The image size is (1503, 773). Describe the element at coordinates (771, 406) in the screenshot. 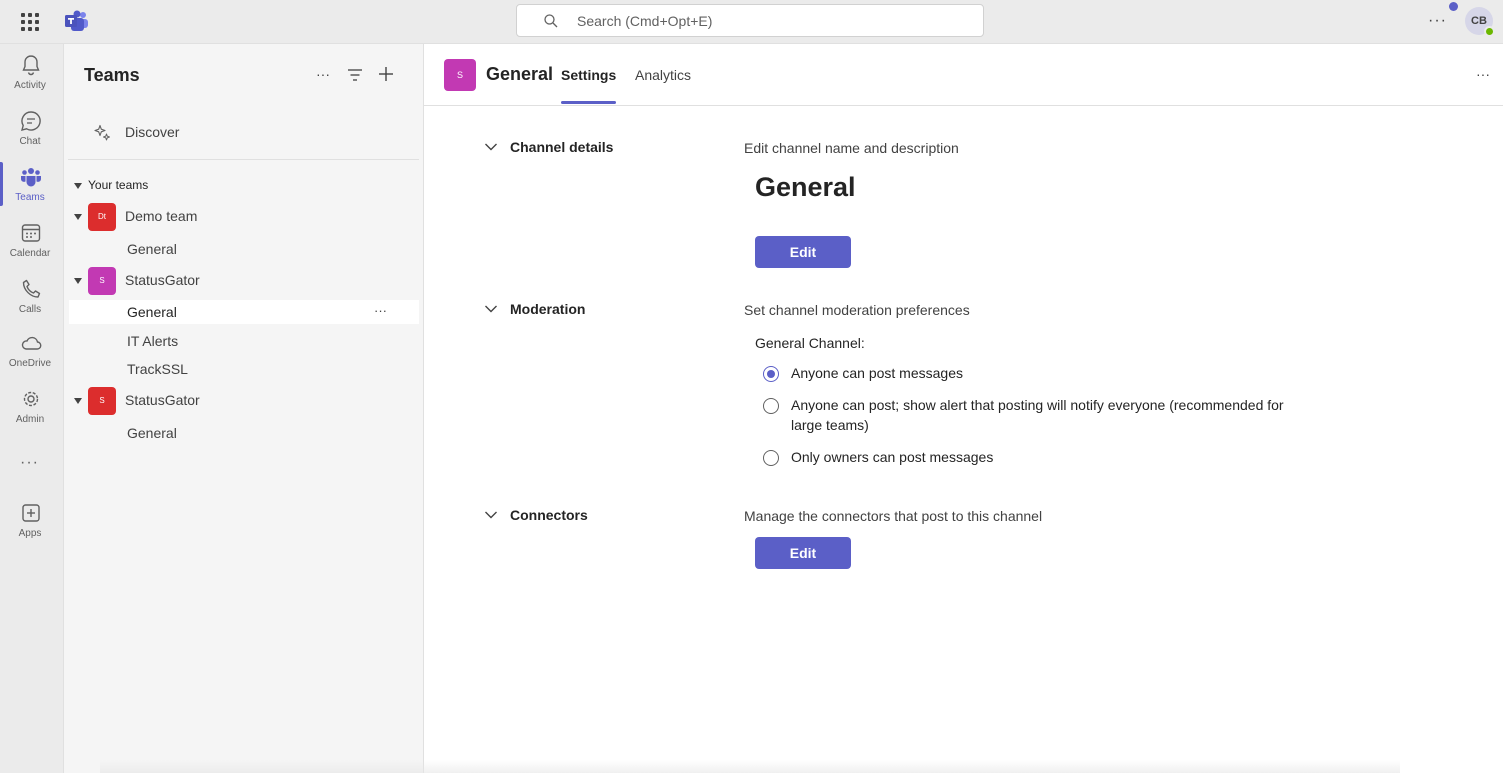

I see `radio-anyone-with-alert` at that location.